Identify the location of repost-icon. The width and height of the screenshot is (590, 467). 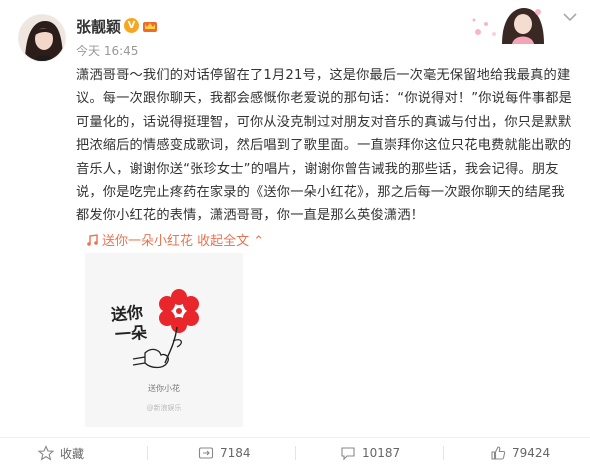
(206, 453).